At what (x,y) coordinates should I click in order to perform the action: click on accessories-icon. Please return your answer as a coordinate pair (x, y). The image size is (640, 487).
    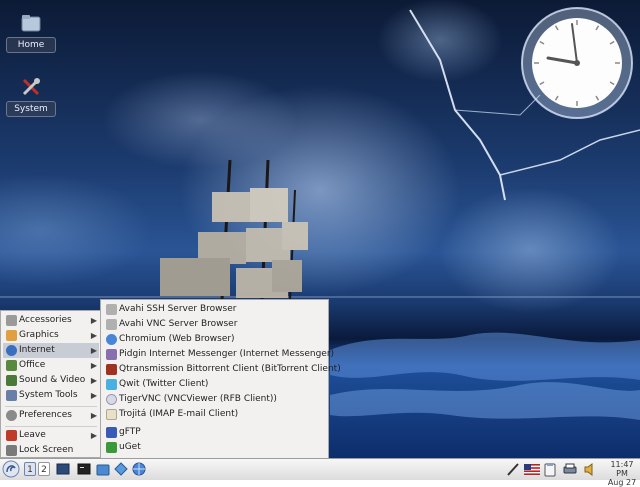
    Looking at the image, I should click on (11, 320).